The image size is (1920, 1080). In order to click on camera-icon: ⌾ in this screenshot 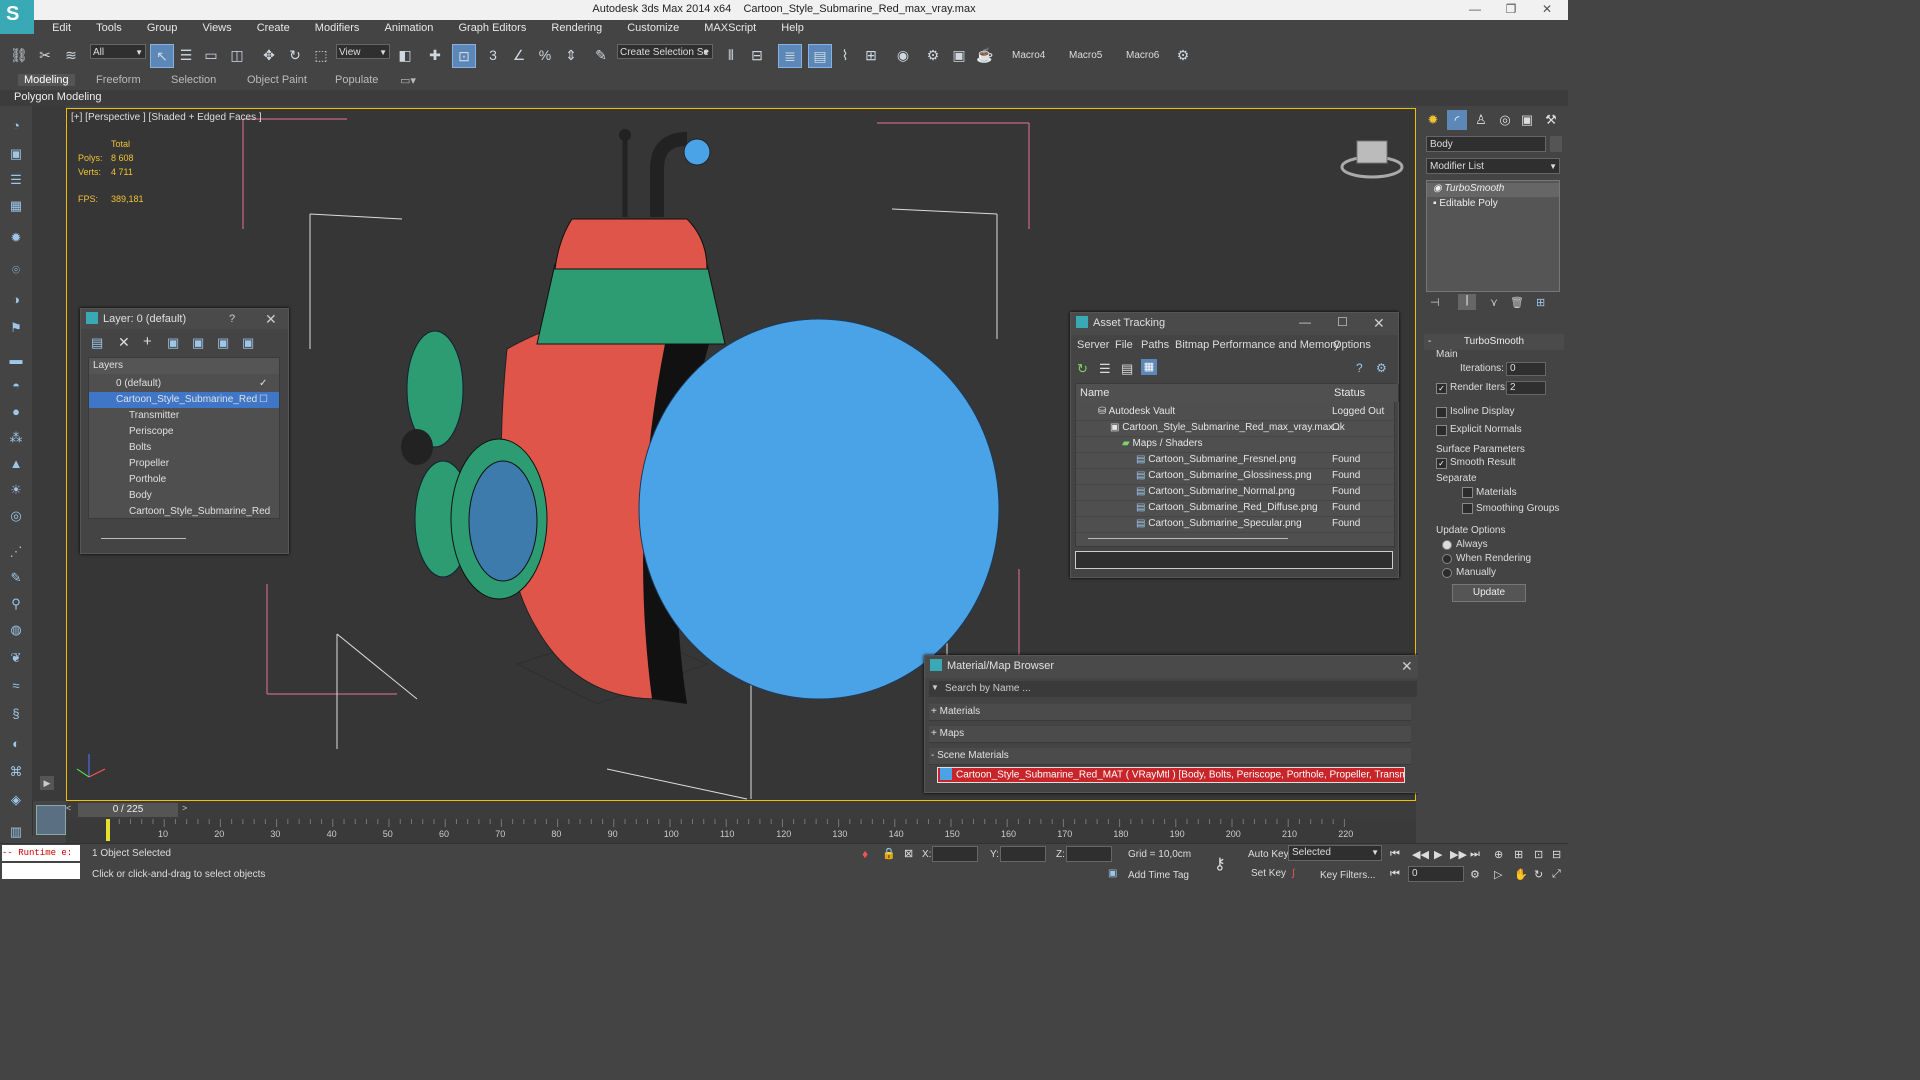, I will do `click(16, 270)`.